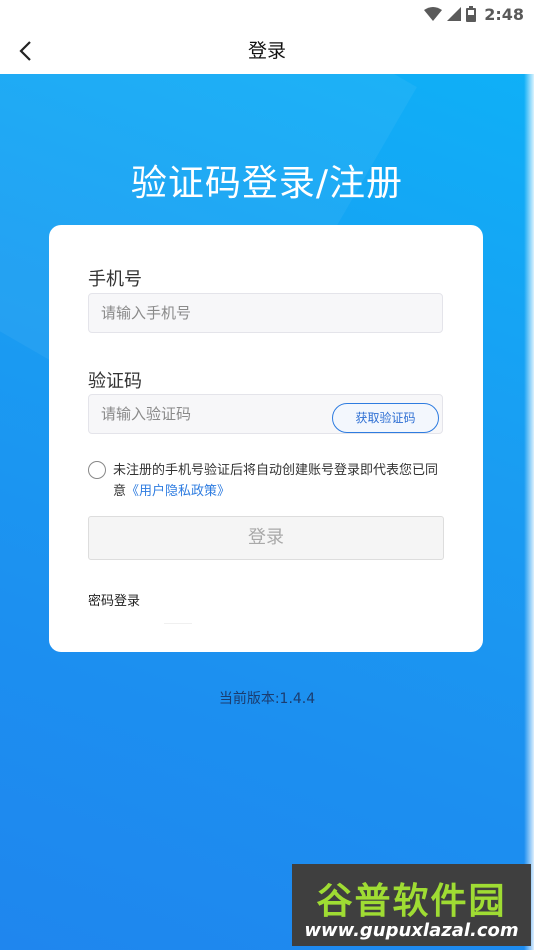  Describe the element at coordinates (278, 481) in the screenshot. I see `agreement-text: 未注册的手机号验证后将自动创建账号登录即代表您已同意《用户隐私政策》` at that location.